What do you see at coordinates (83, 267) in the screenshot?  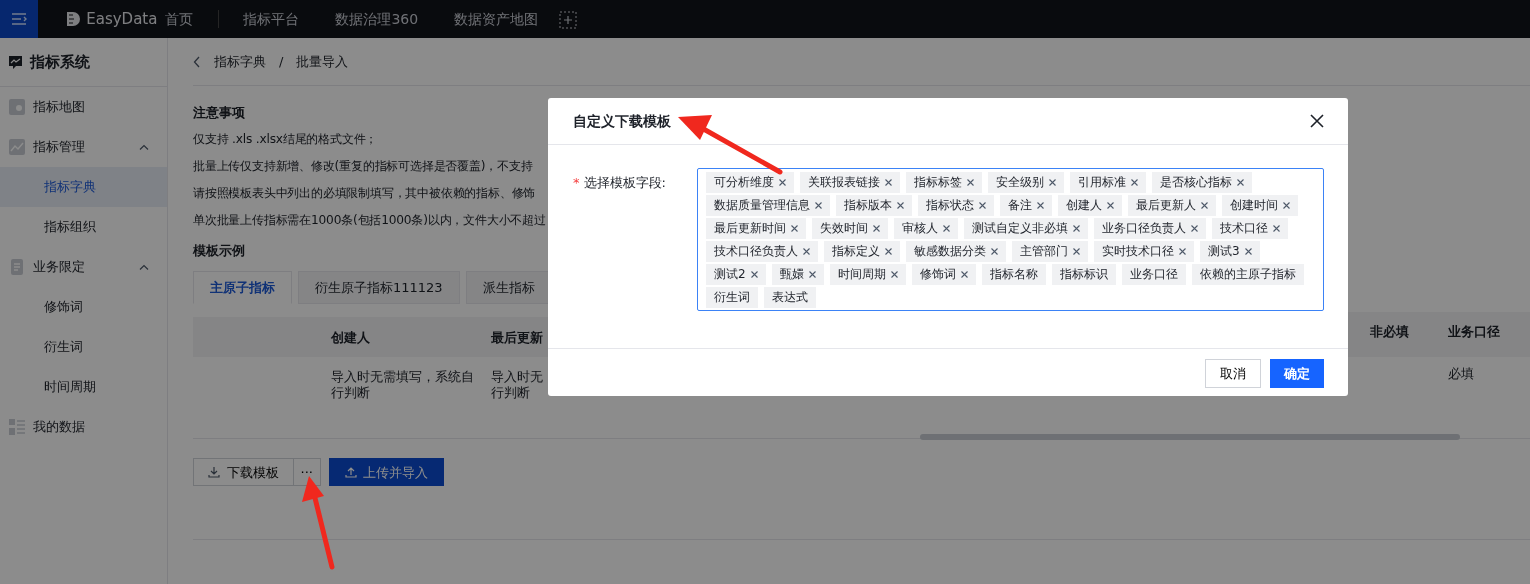 I see `sidebar-item: 业务限定` at bounding box center [83, 267].